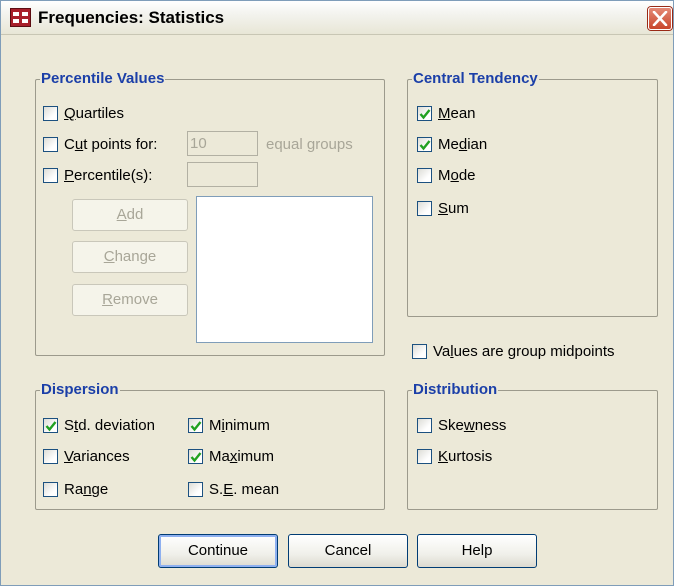  What do you see at coordinates (195, 489) in the screenshot?
I see `se-mean-box` at bounding box center [195, 489].